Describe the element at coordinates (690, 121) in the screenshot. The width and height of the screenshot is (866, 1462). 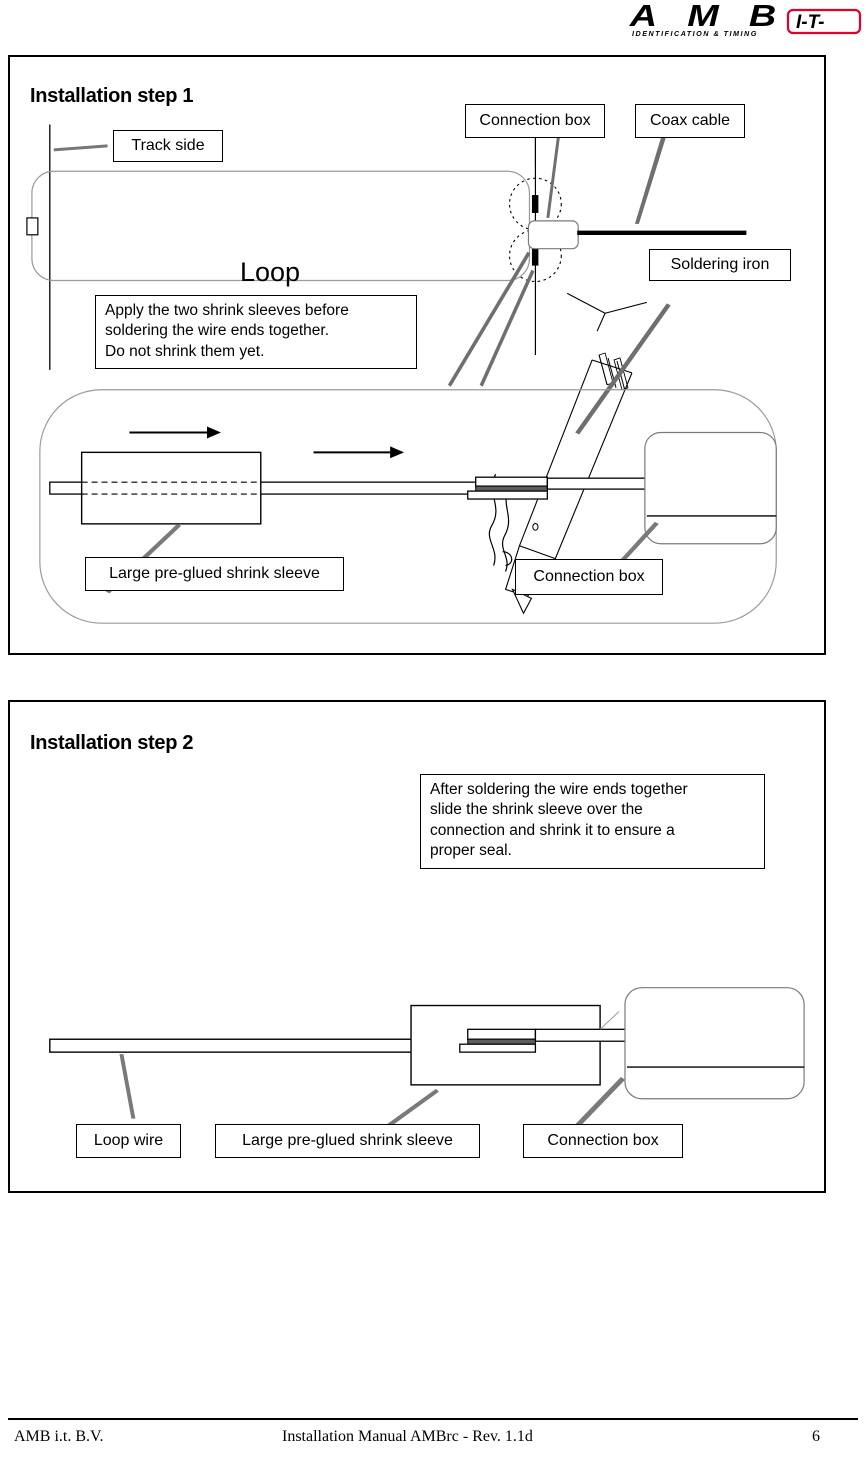
I see `callout-coax-cable: Coax cable` at that location.